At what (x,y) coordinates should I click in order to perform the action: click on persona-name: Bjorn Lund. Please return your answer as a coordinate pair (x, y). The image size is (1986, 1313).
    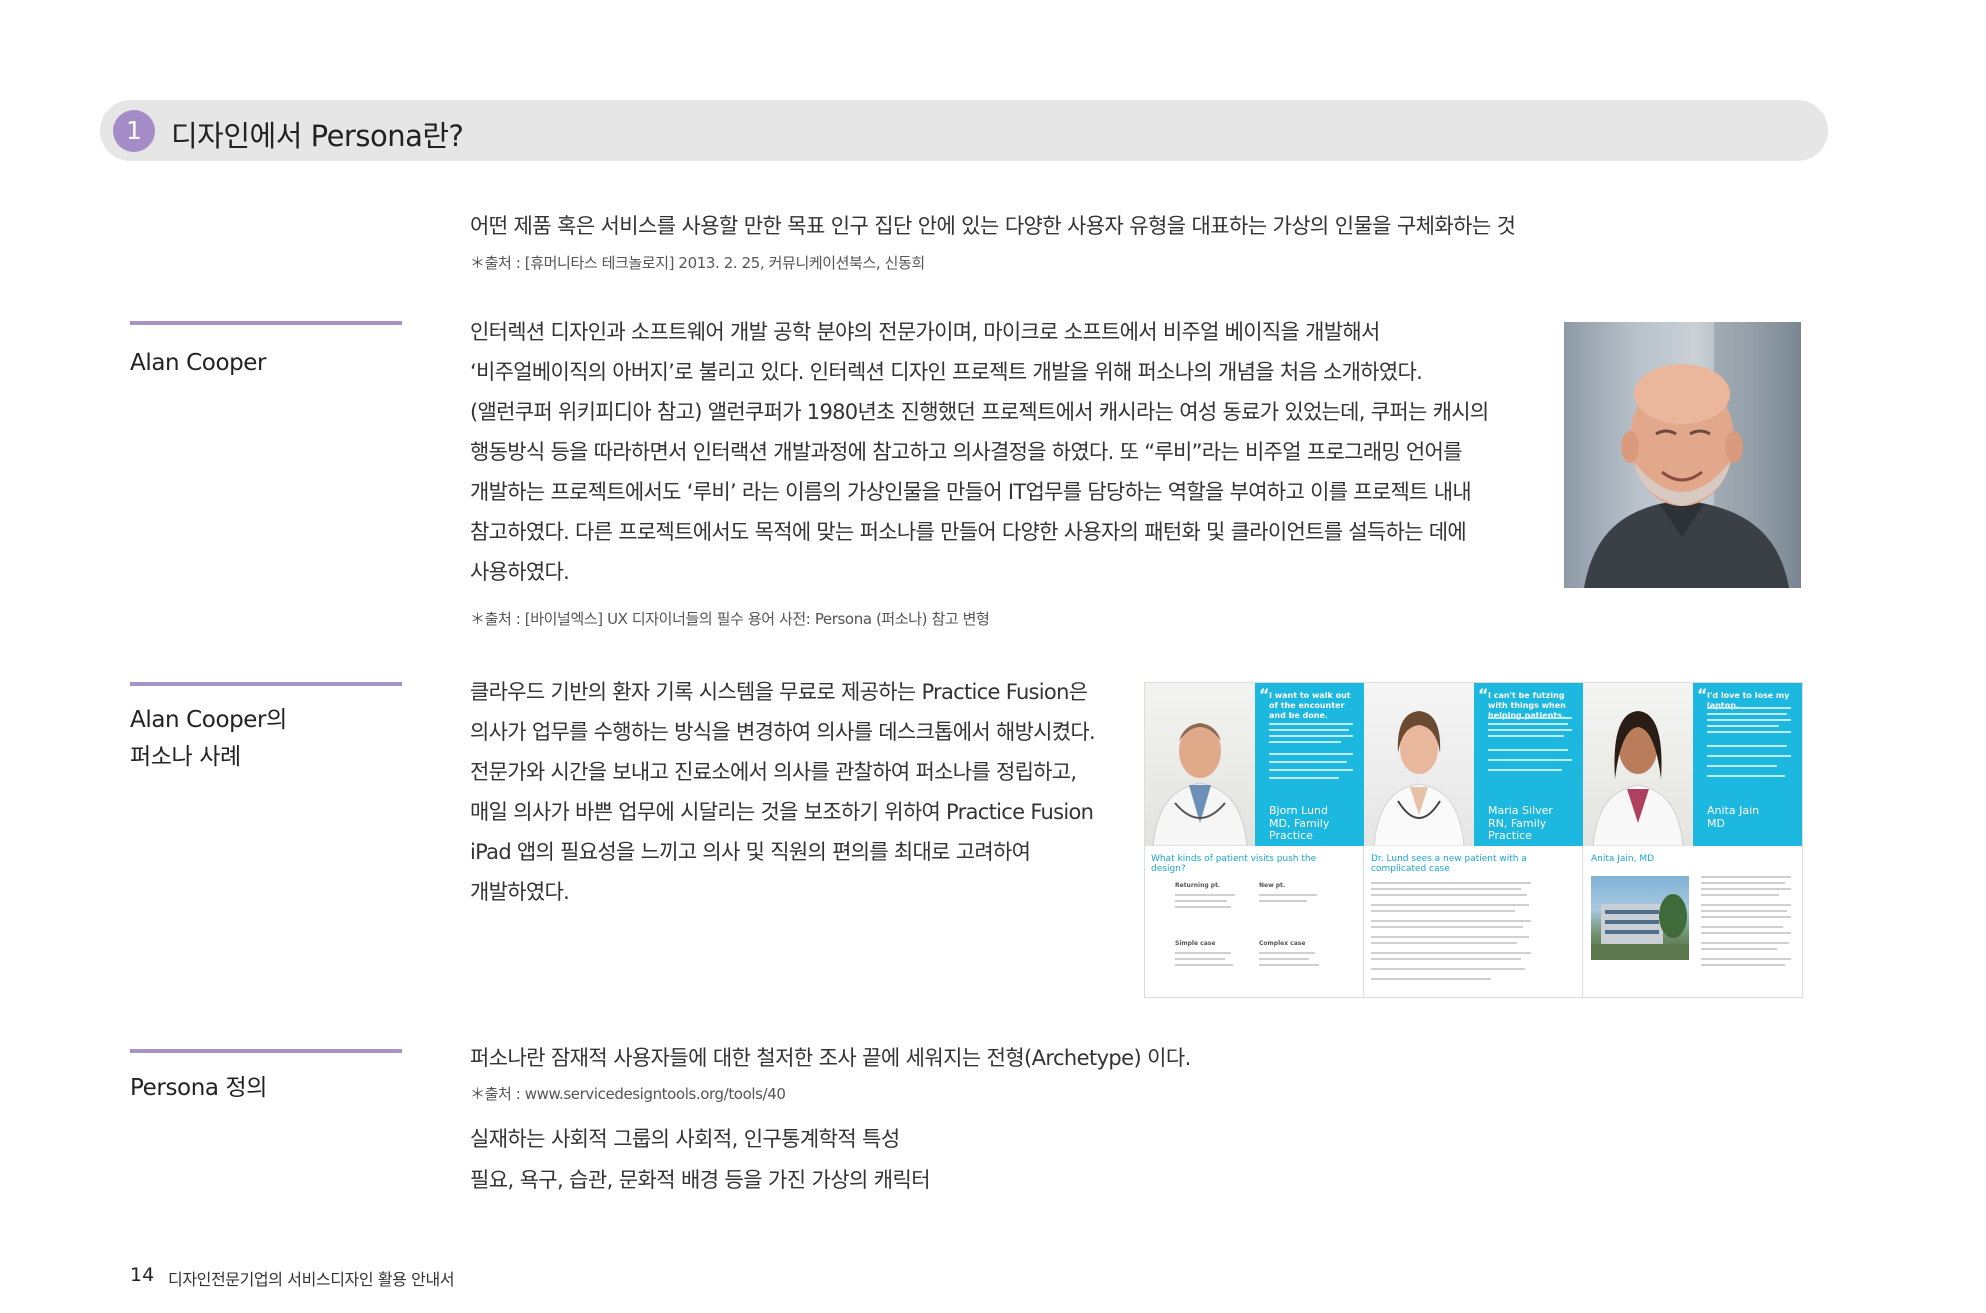
    Looking at the image, I should click on (1298, 810).